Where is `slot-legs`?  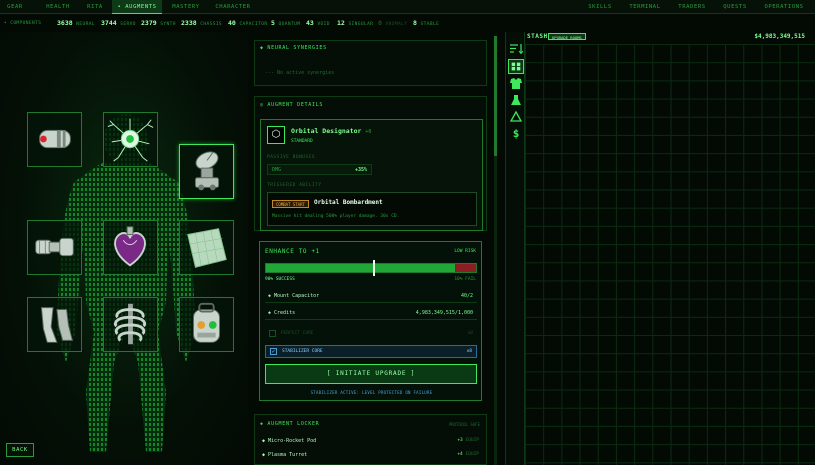
slot-legs is located at coordinates (54, 324).